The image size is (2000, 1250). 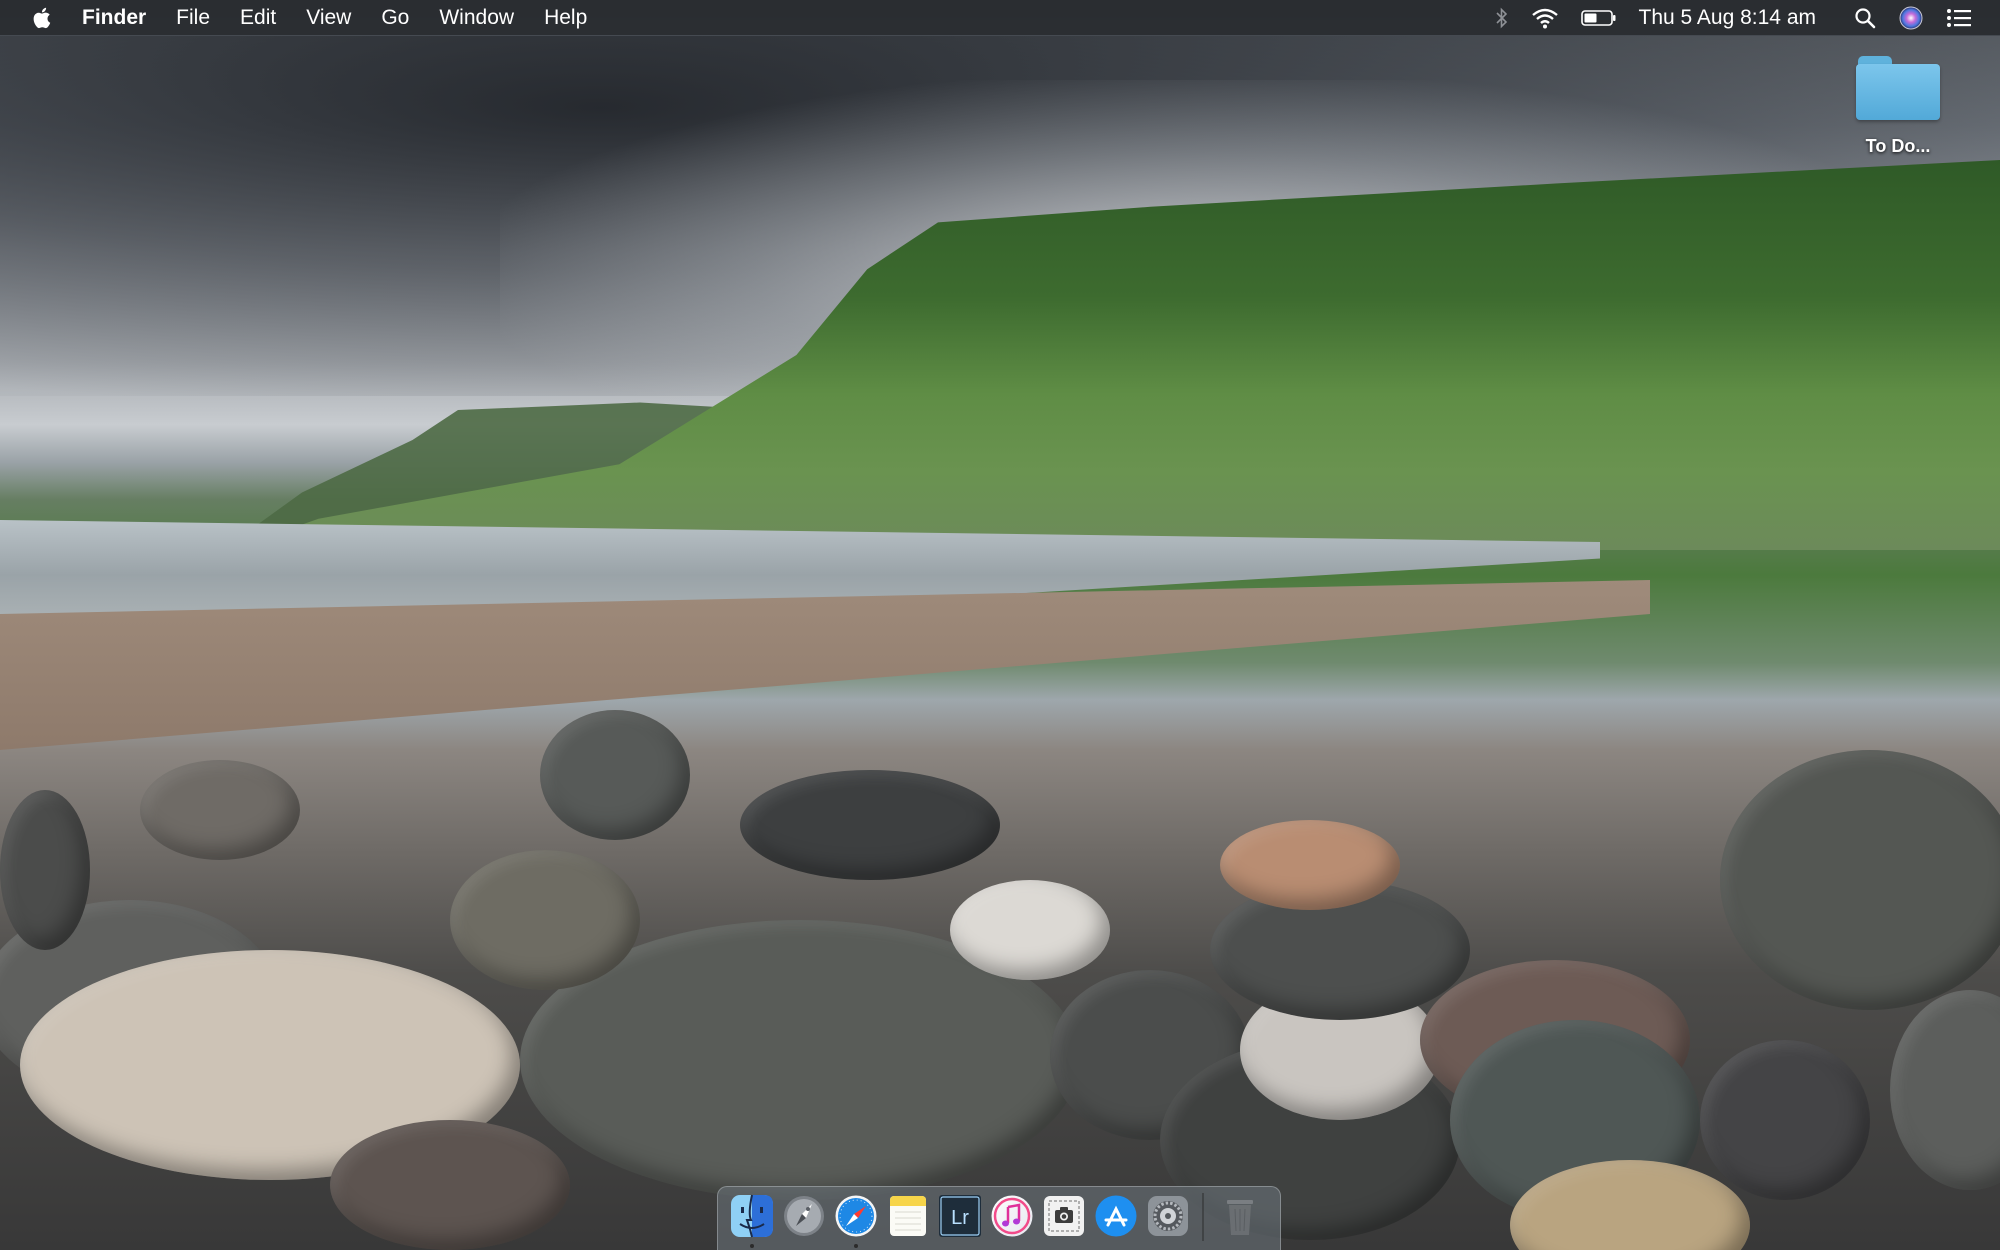 What do you see at coordinates (856, 1220) in the screenshot?
I see `safari-icon` at bounding box center [856, 1220].